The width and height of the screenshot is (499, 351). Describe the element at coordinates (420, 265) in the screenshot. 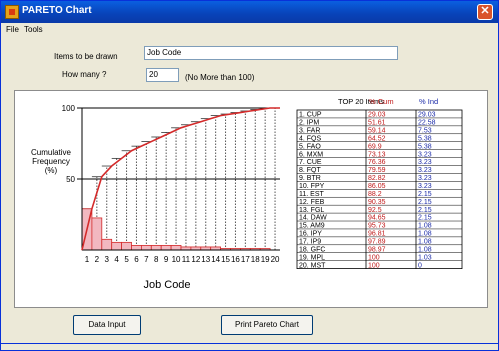

I see `table-ind-value: 0` at that location.